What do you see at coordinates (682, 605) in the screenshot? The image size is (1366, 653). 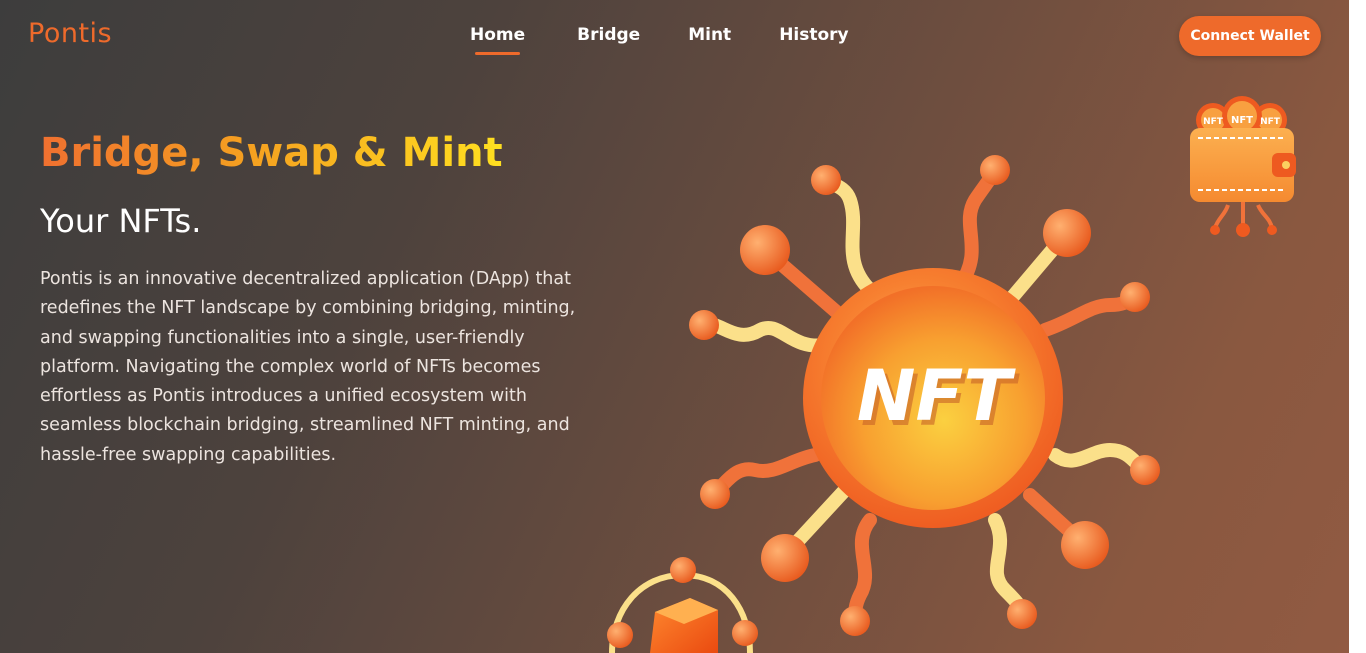 I see `blockchain-cube-illustration` at bounding box center [682, 605].